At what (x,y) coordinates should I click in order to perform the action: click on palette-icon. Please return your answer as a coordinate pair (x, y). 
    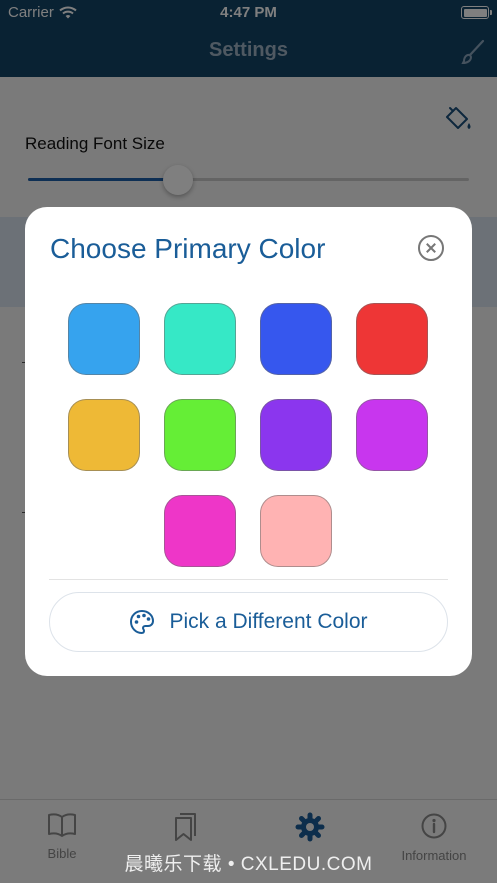
    Looking at the image, I should click on (142, 622).